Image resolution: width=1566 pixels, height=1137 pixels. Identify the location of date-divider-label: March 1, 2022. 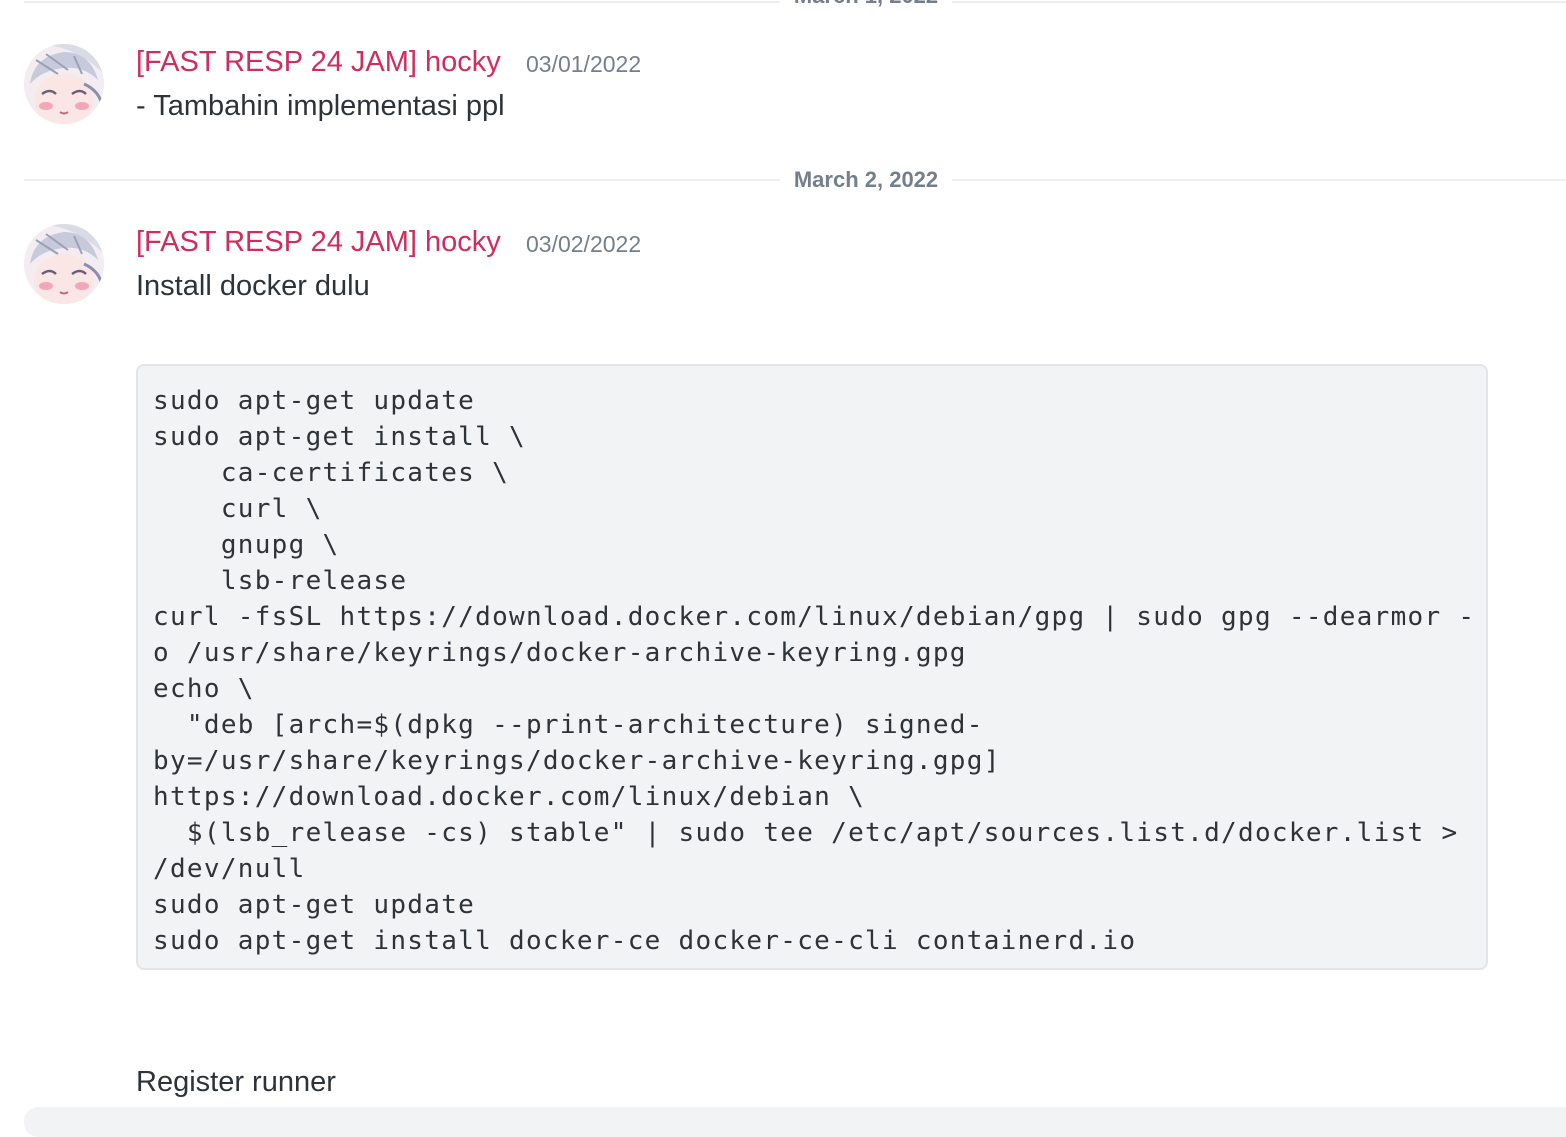
(866, 4).